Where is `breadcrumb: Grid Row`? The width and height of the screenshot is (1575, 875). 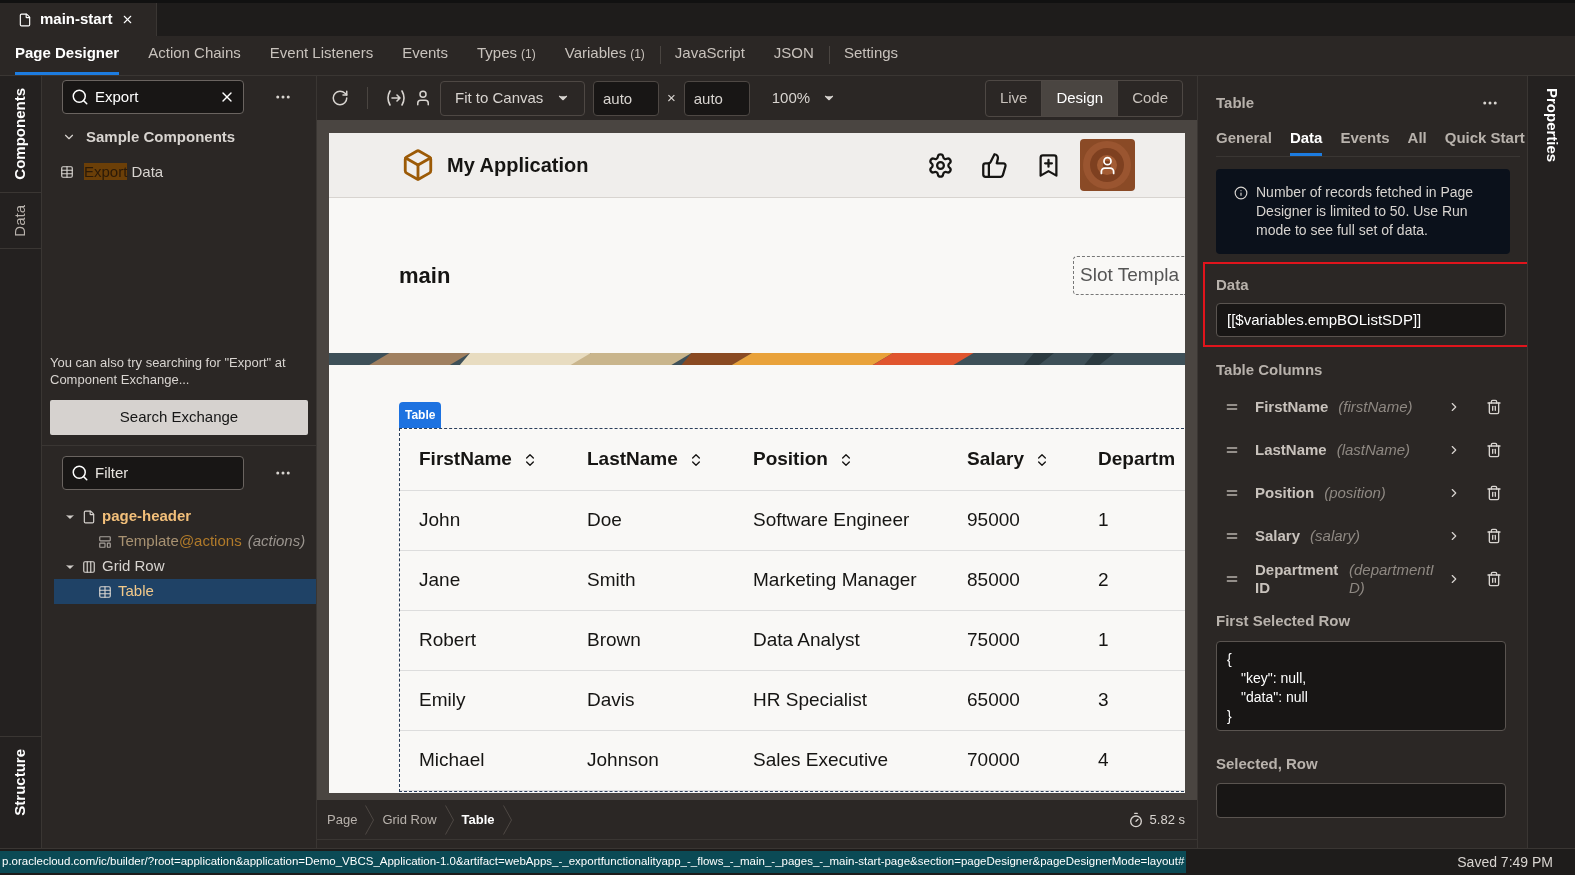
breadcrumb: Grid Row is located at coordinates (409, 819).